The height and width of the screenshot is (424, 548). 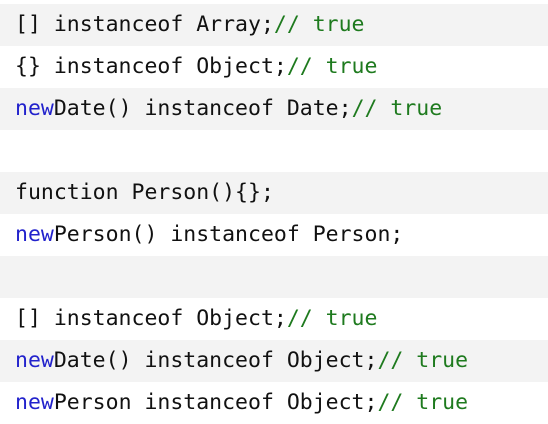 I want to click on code-line-8: [] instanceof Object;// true, so click(x=274, y=319).